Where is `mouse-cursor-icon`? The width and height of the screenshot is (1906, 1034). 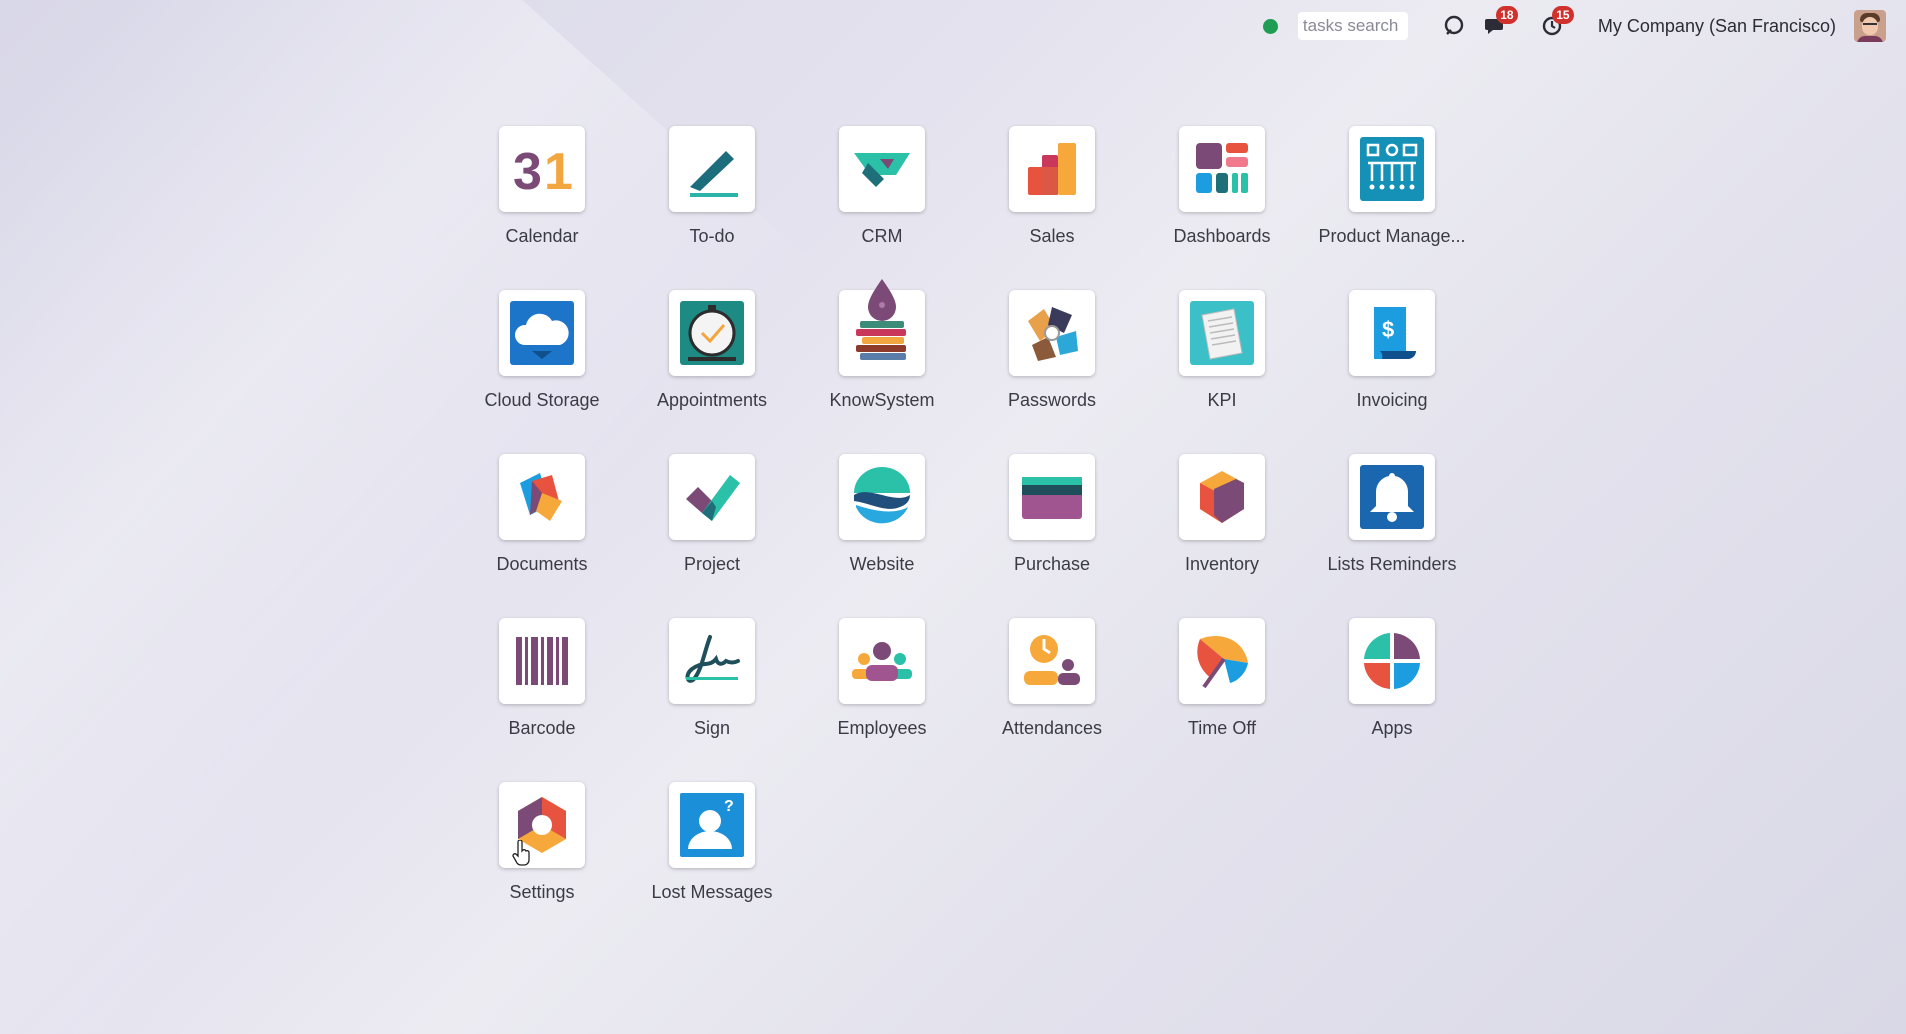
mouse-cursor-icon is located at coordinates (522, 855).